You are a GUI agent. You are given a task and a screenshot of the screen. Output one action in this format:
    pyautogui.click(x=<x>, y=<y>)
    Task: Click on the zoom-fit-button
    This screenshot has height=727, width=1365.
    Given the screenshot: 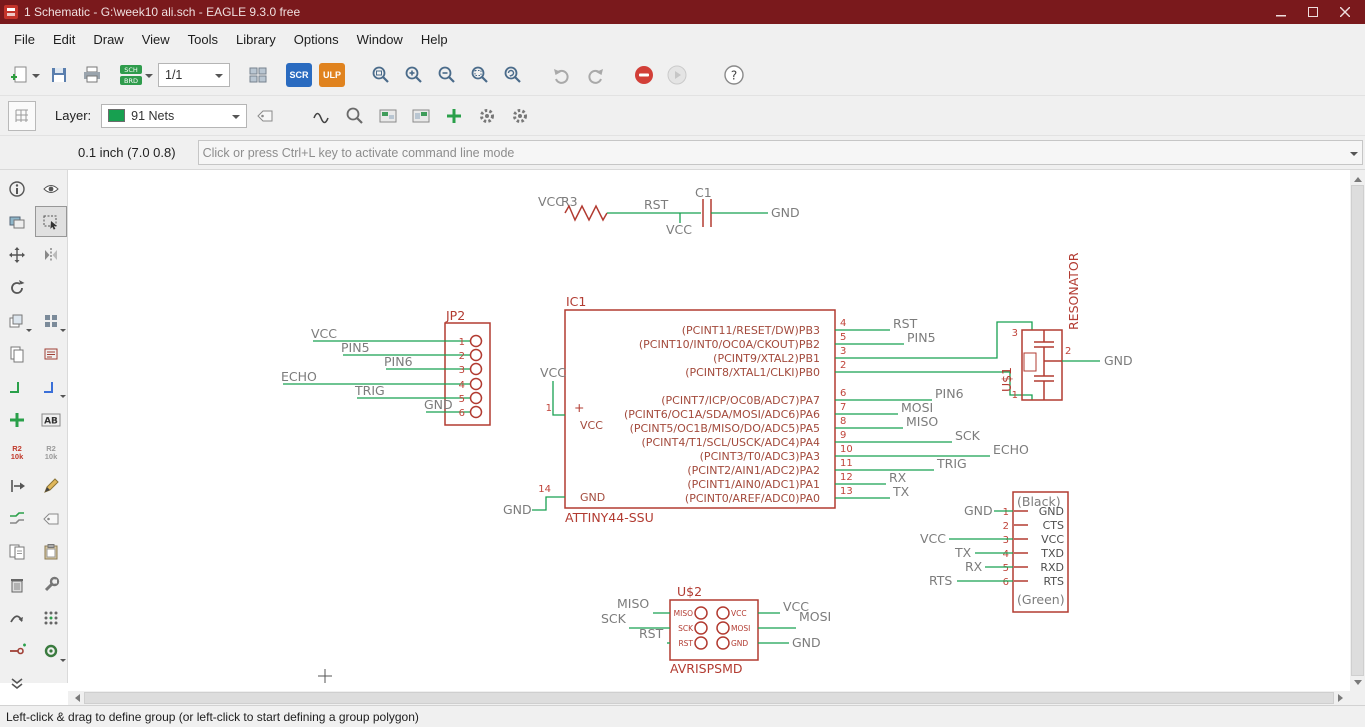 What is the action you would take?
    pyautogui.click(x=381, y=75)
    